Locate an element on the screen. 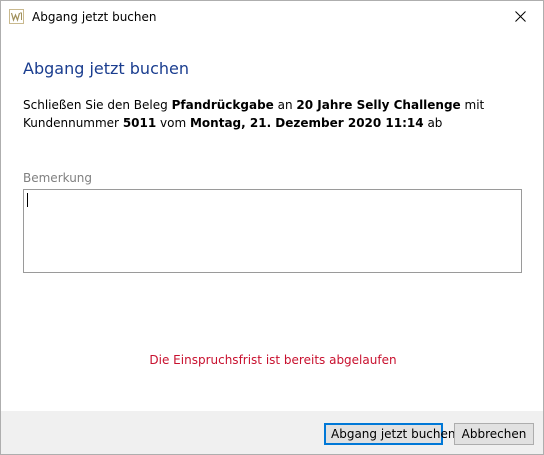 The image size is (544, 455). close-icon is located at coordinates (520, 16).